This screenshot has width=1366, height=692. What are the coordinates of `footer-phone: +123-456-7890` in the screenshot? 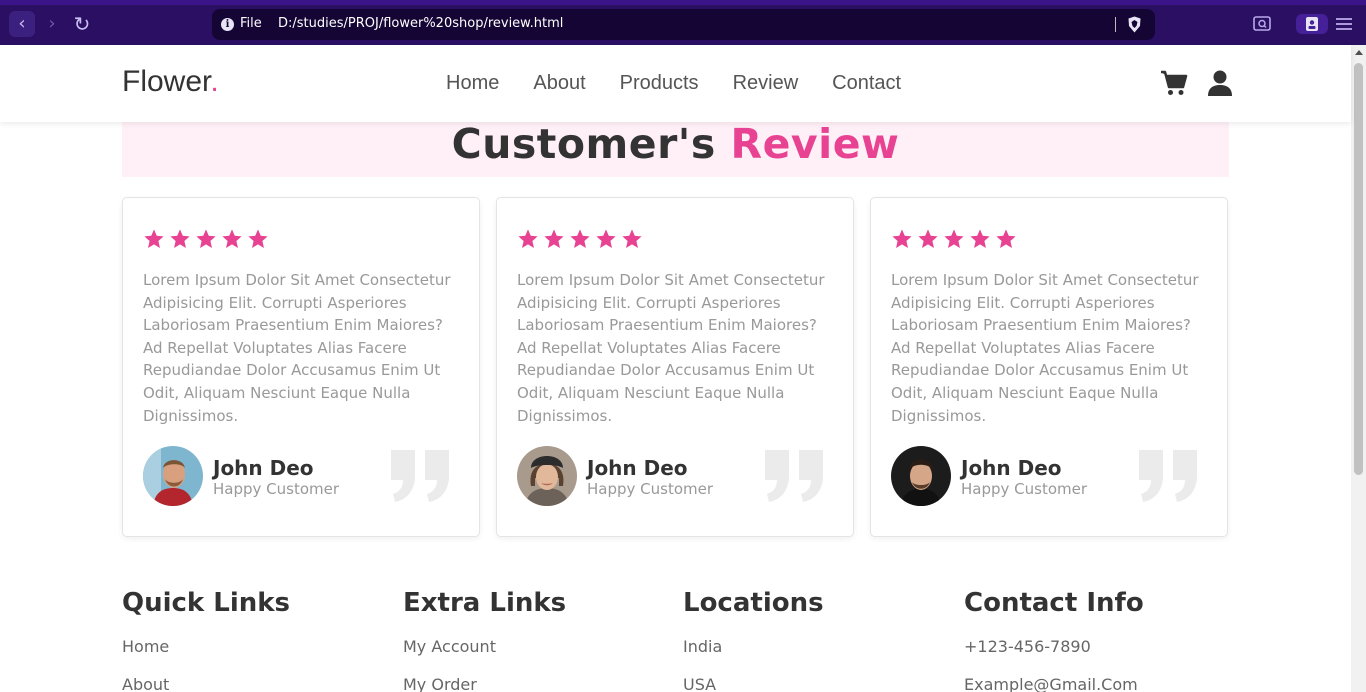 It's located at (1027, 646).